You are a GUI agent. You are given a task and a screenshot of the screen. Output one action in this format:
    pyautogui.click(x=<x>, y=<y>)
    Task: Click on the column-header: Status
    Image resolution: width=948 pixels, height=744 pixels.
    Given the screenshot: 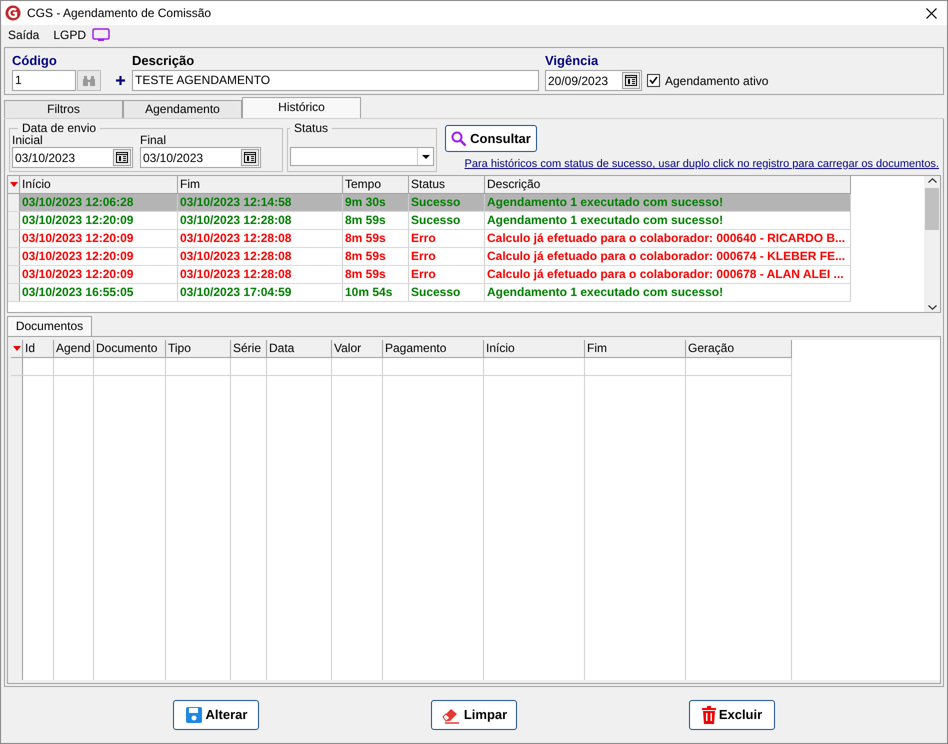 What is the action you would take?
    pyautogui.click(x=447, y=184)
    